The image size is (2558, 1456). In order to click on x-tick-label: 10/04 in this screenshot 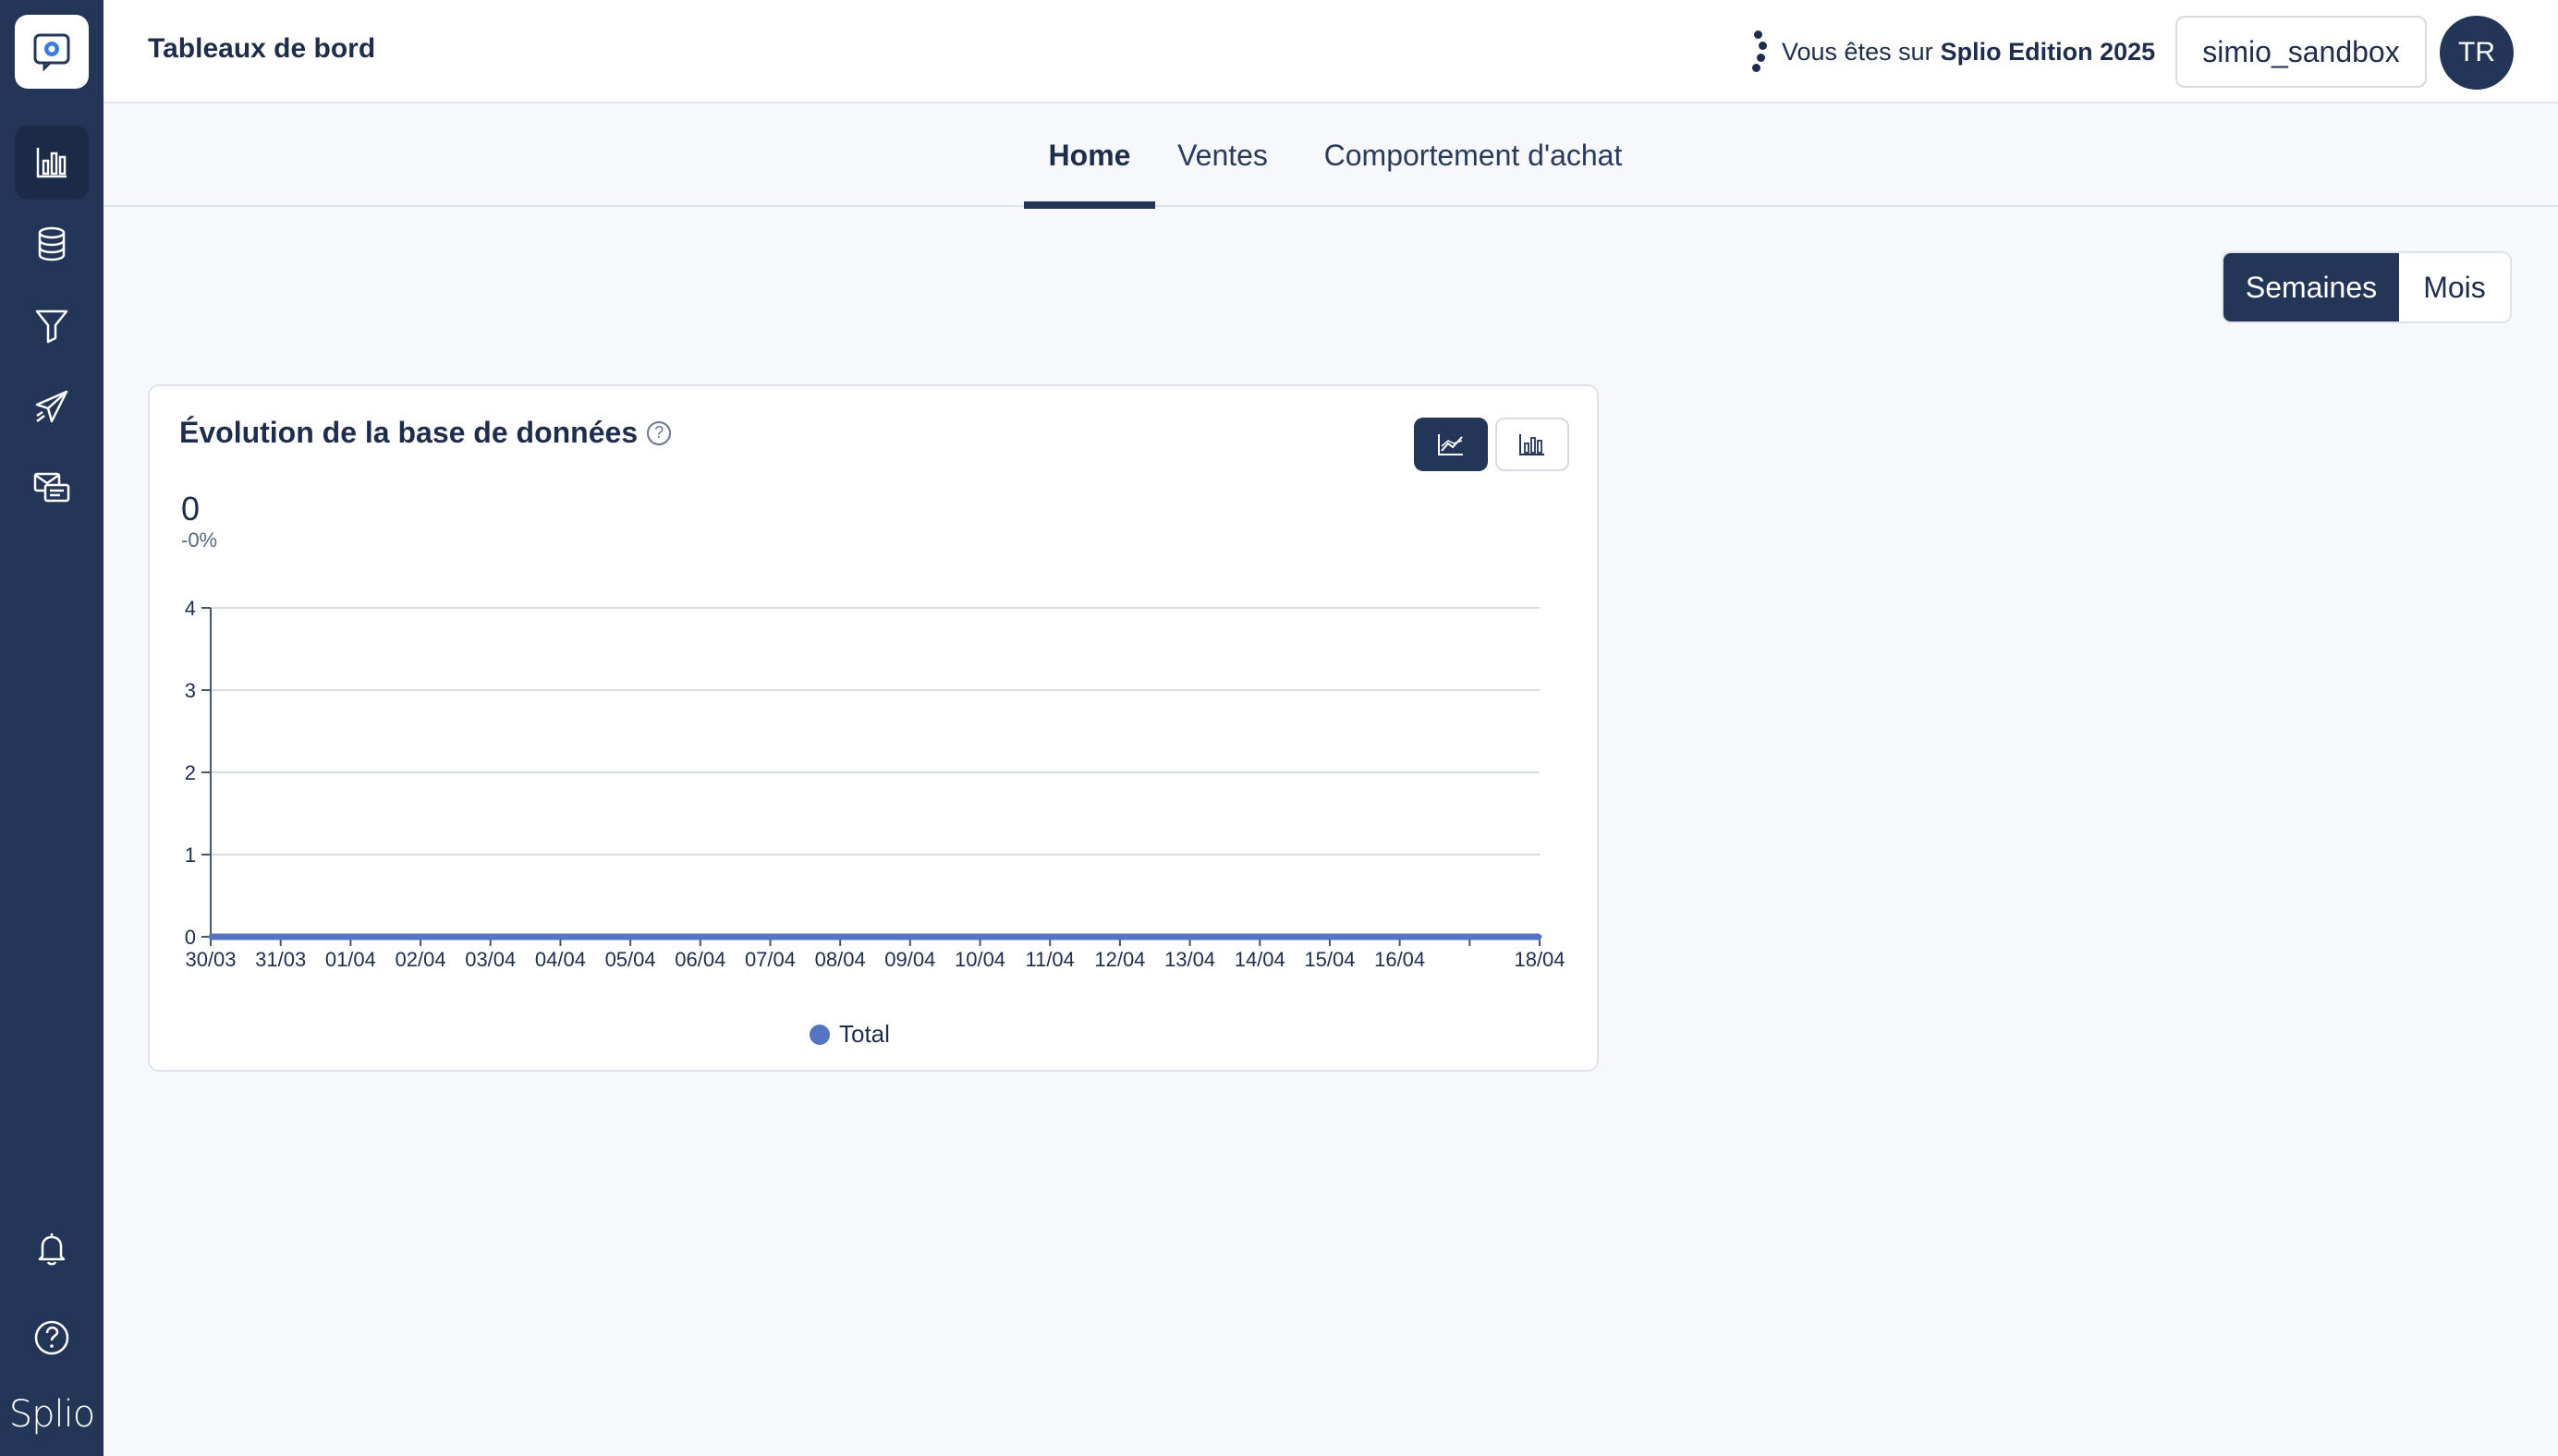, I will do `click(980, 959)`.